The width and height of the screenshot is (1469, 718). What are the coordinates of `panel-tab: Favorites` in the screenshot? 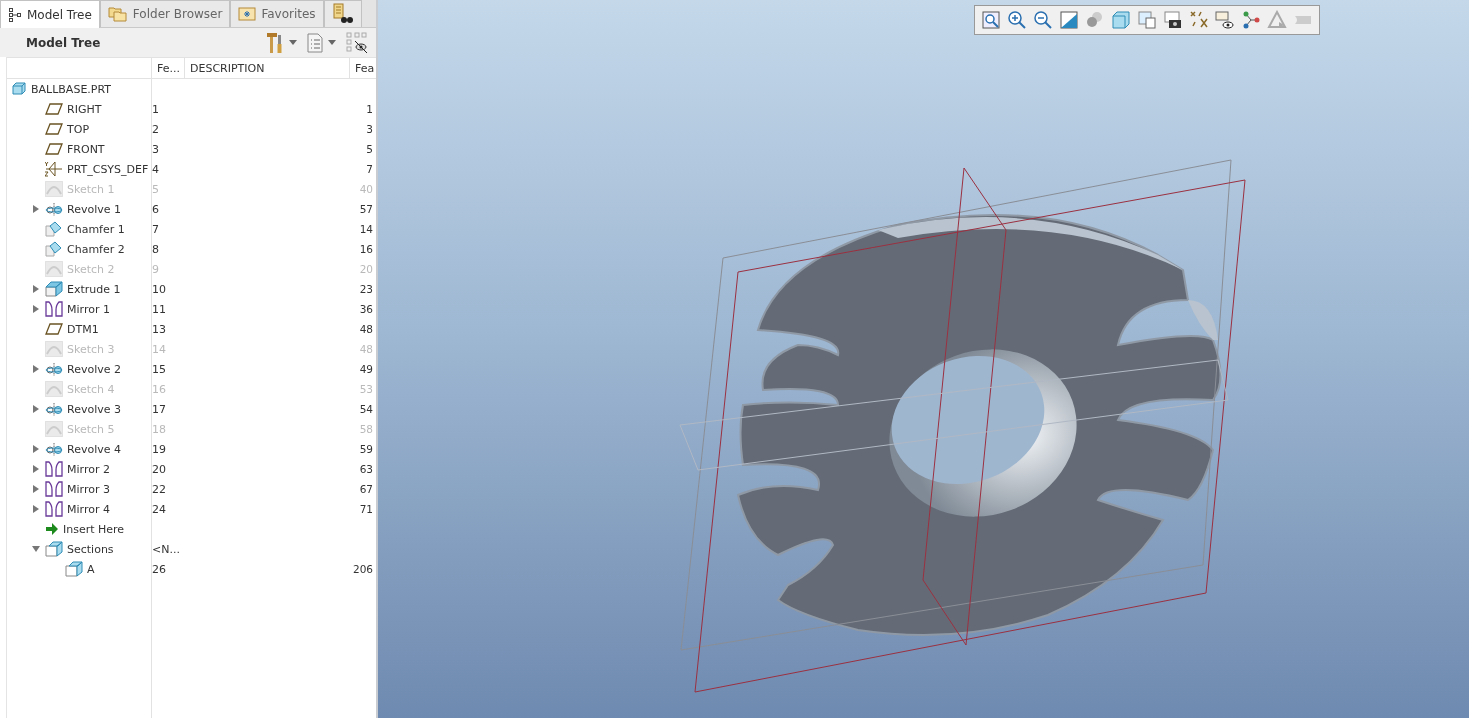 It's located at (277, 13).